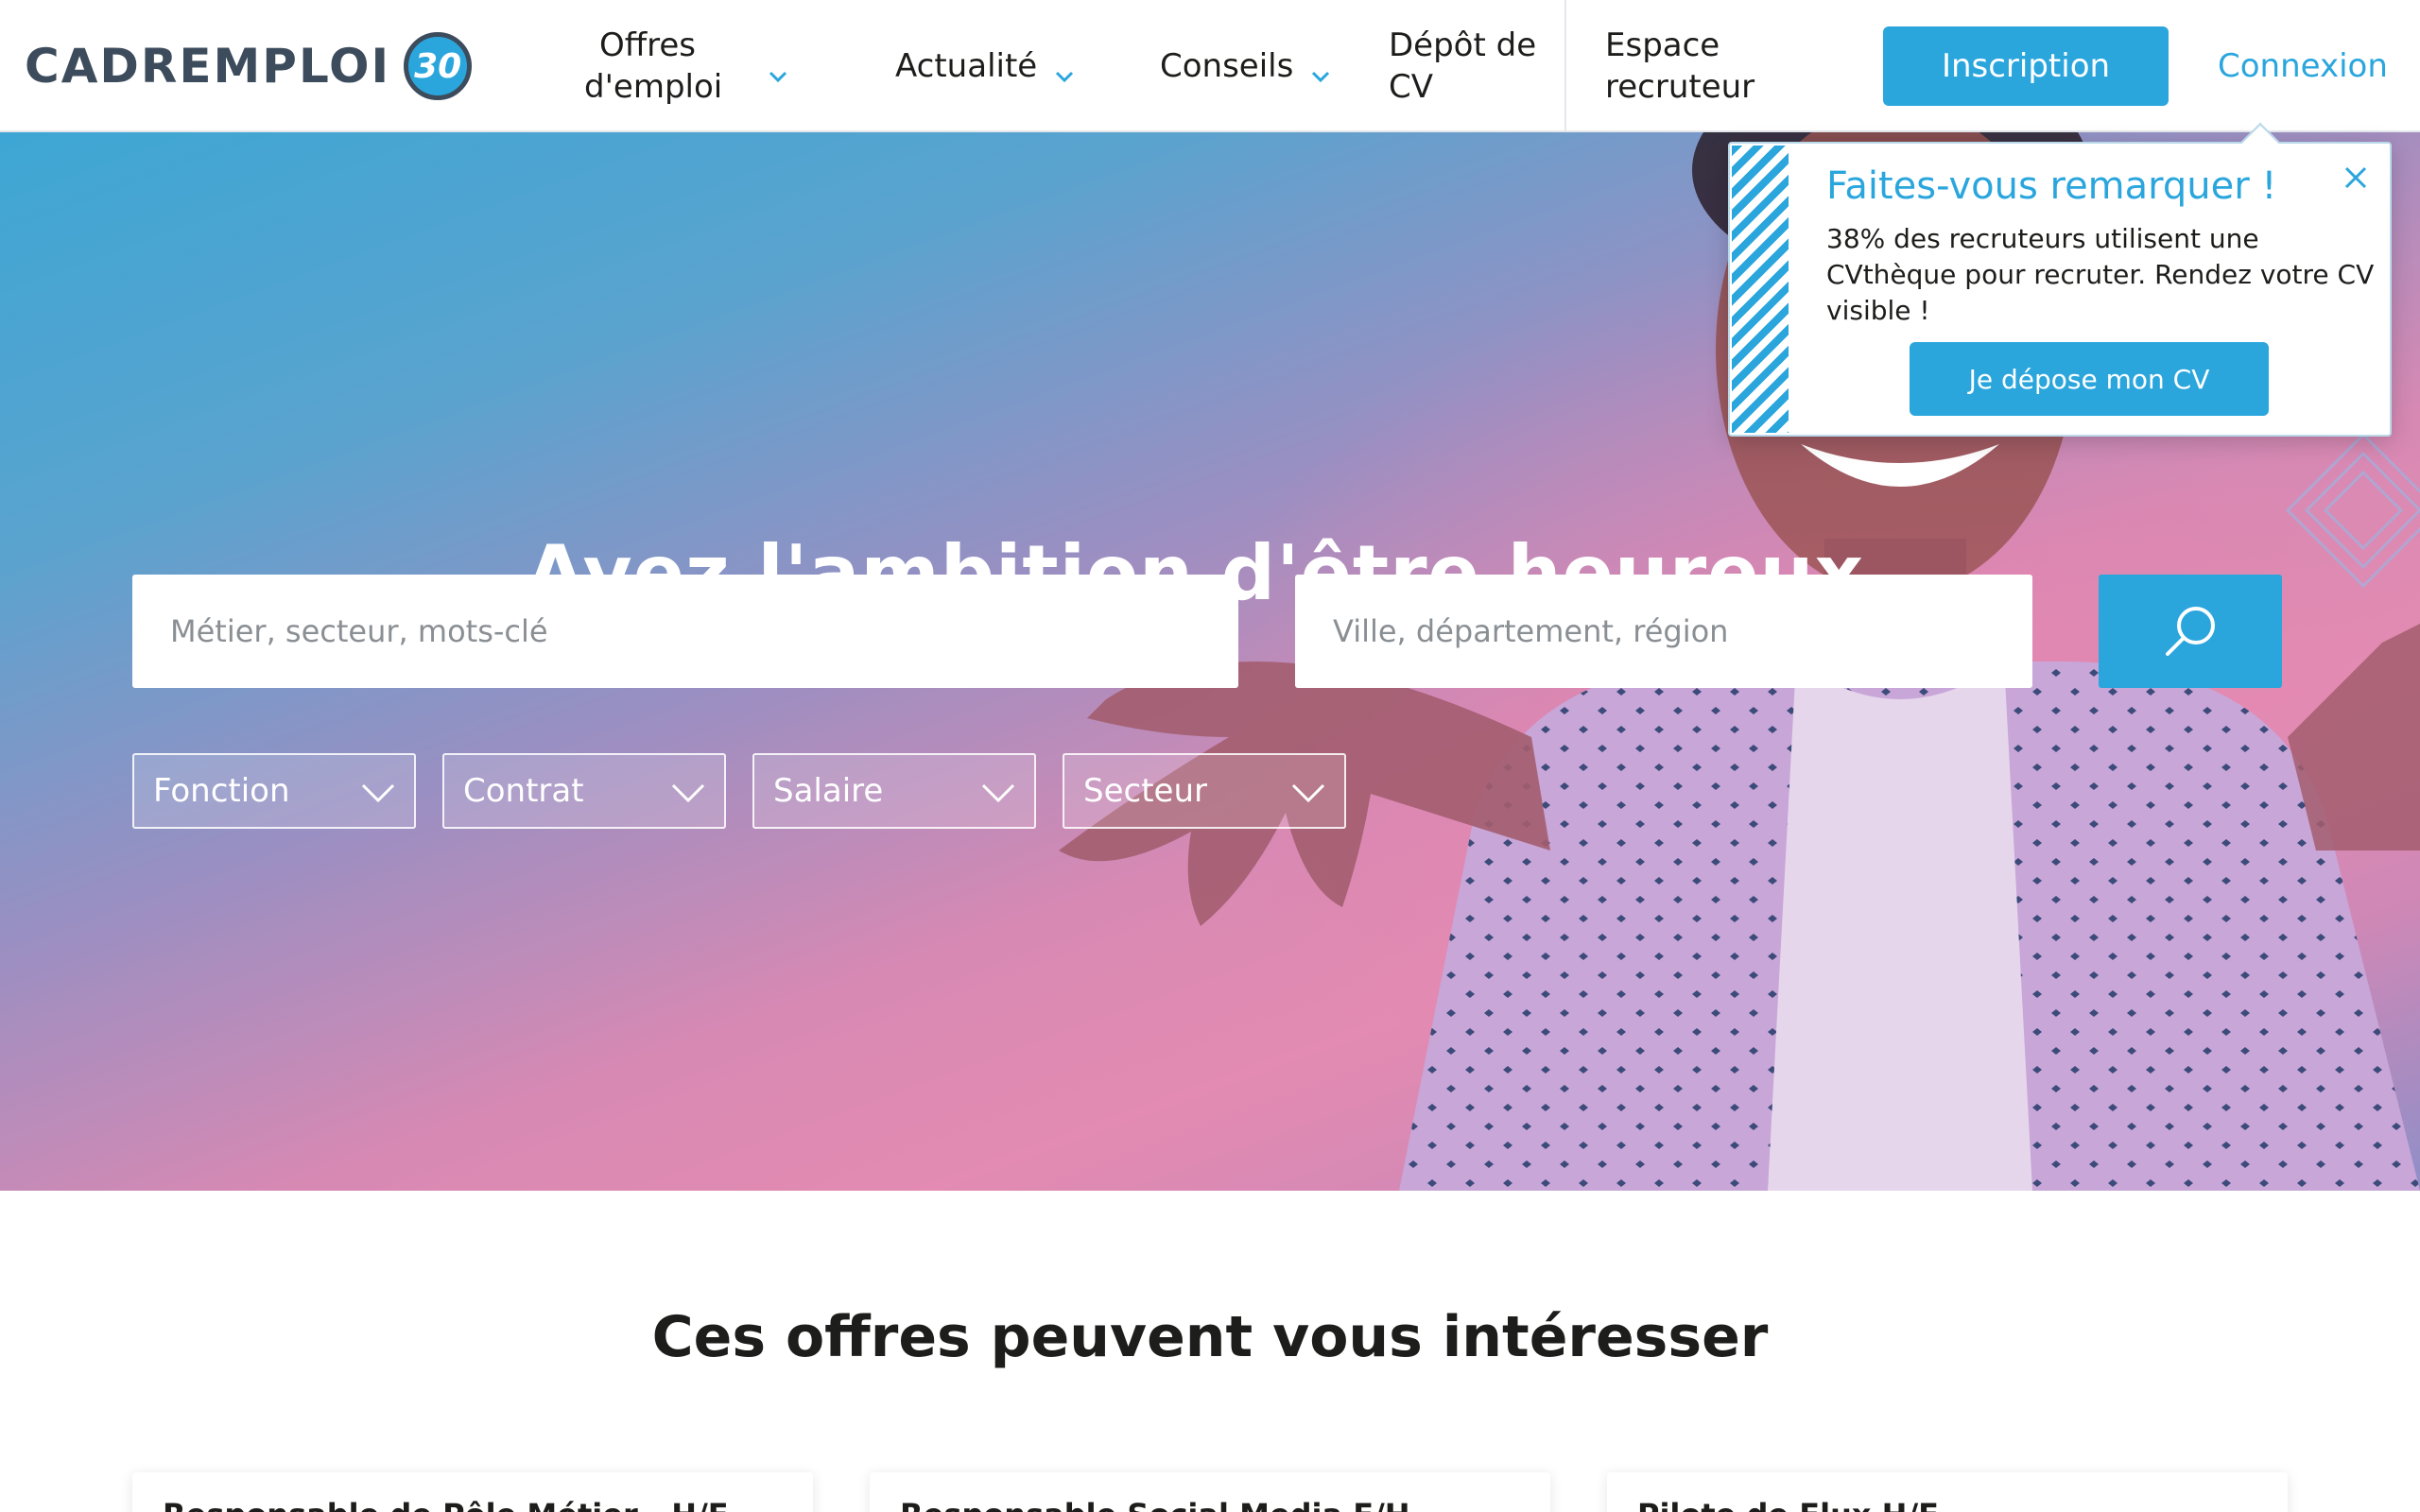 The image size is (2420, 1512). What do you see at coordinates (1210, 1337) in the screenshot?
I see `offers-section-title: Ces offres peuvent vous intéresser` at bounding box center [1210, 1337].